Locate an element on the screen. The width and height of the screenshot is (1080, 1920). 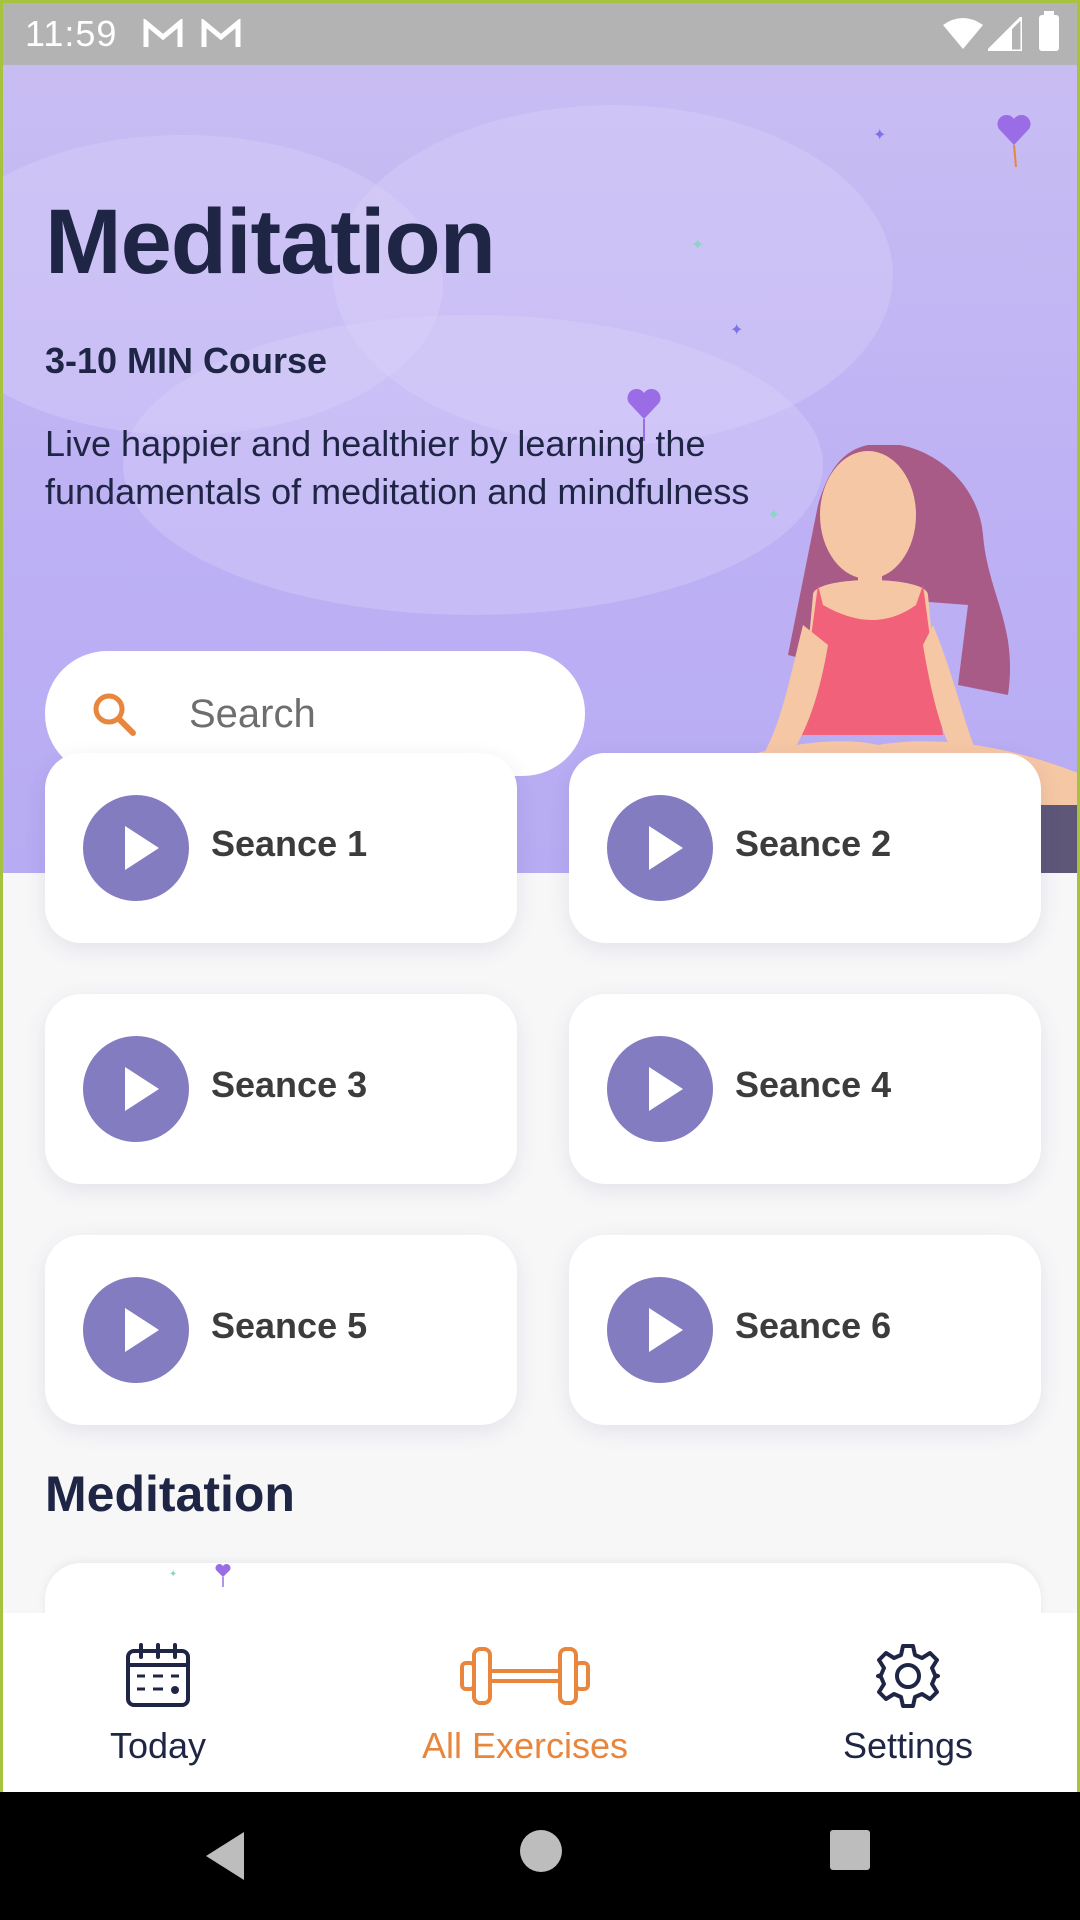
session-card-2: Seance 2 is located at coordinates (805, 848).